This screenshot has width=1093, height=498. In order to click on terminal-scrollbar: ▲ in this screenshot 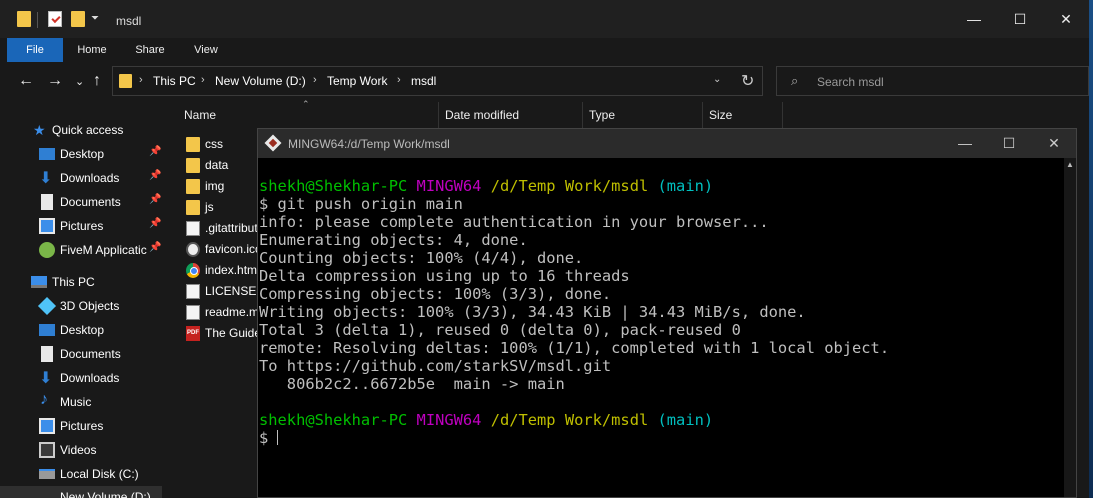, I will do `click(1070, 327)`.